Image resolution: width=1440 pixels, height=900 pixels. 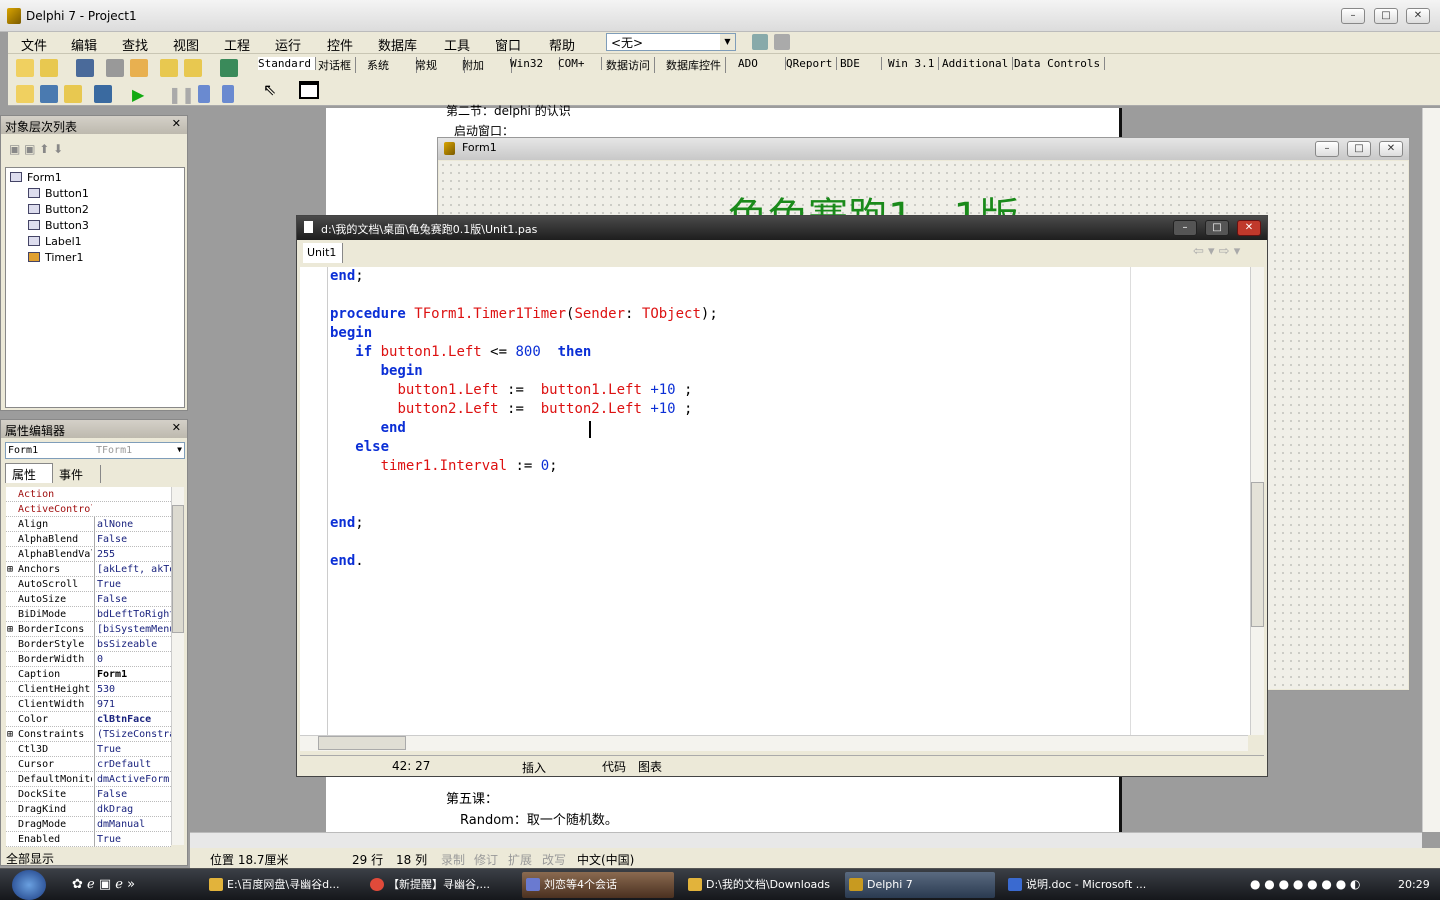 What do you see at coordinates (204, 94) in the screenshot?
I see `trace-into-icon` at bounding box center [204, 94].